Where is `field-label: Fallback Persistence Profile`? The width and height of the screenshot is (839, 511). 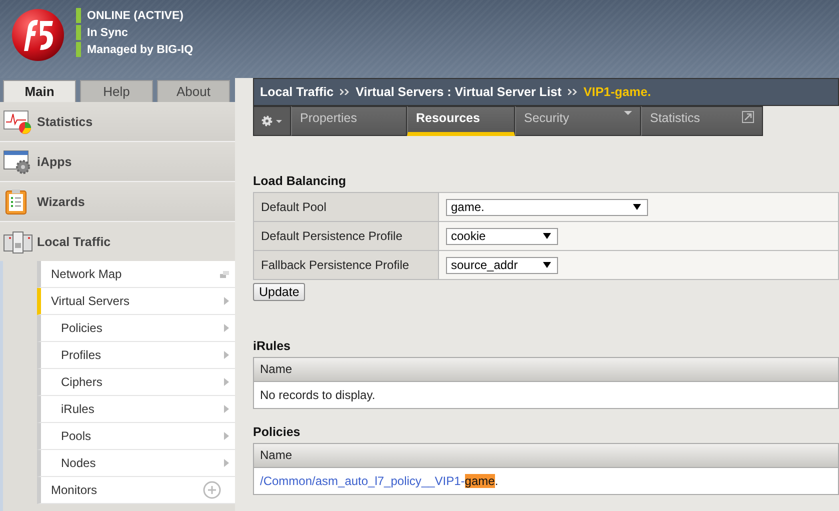
field-label: Fallback Persistence Profile is located at coordinates (346, 265).